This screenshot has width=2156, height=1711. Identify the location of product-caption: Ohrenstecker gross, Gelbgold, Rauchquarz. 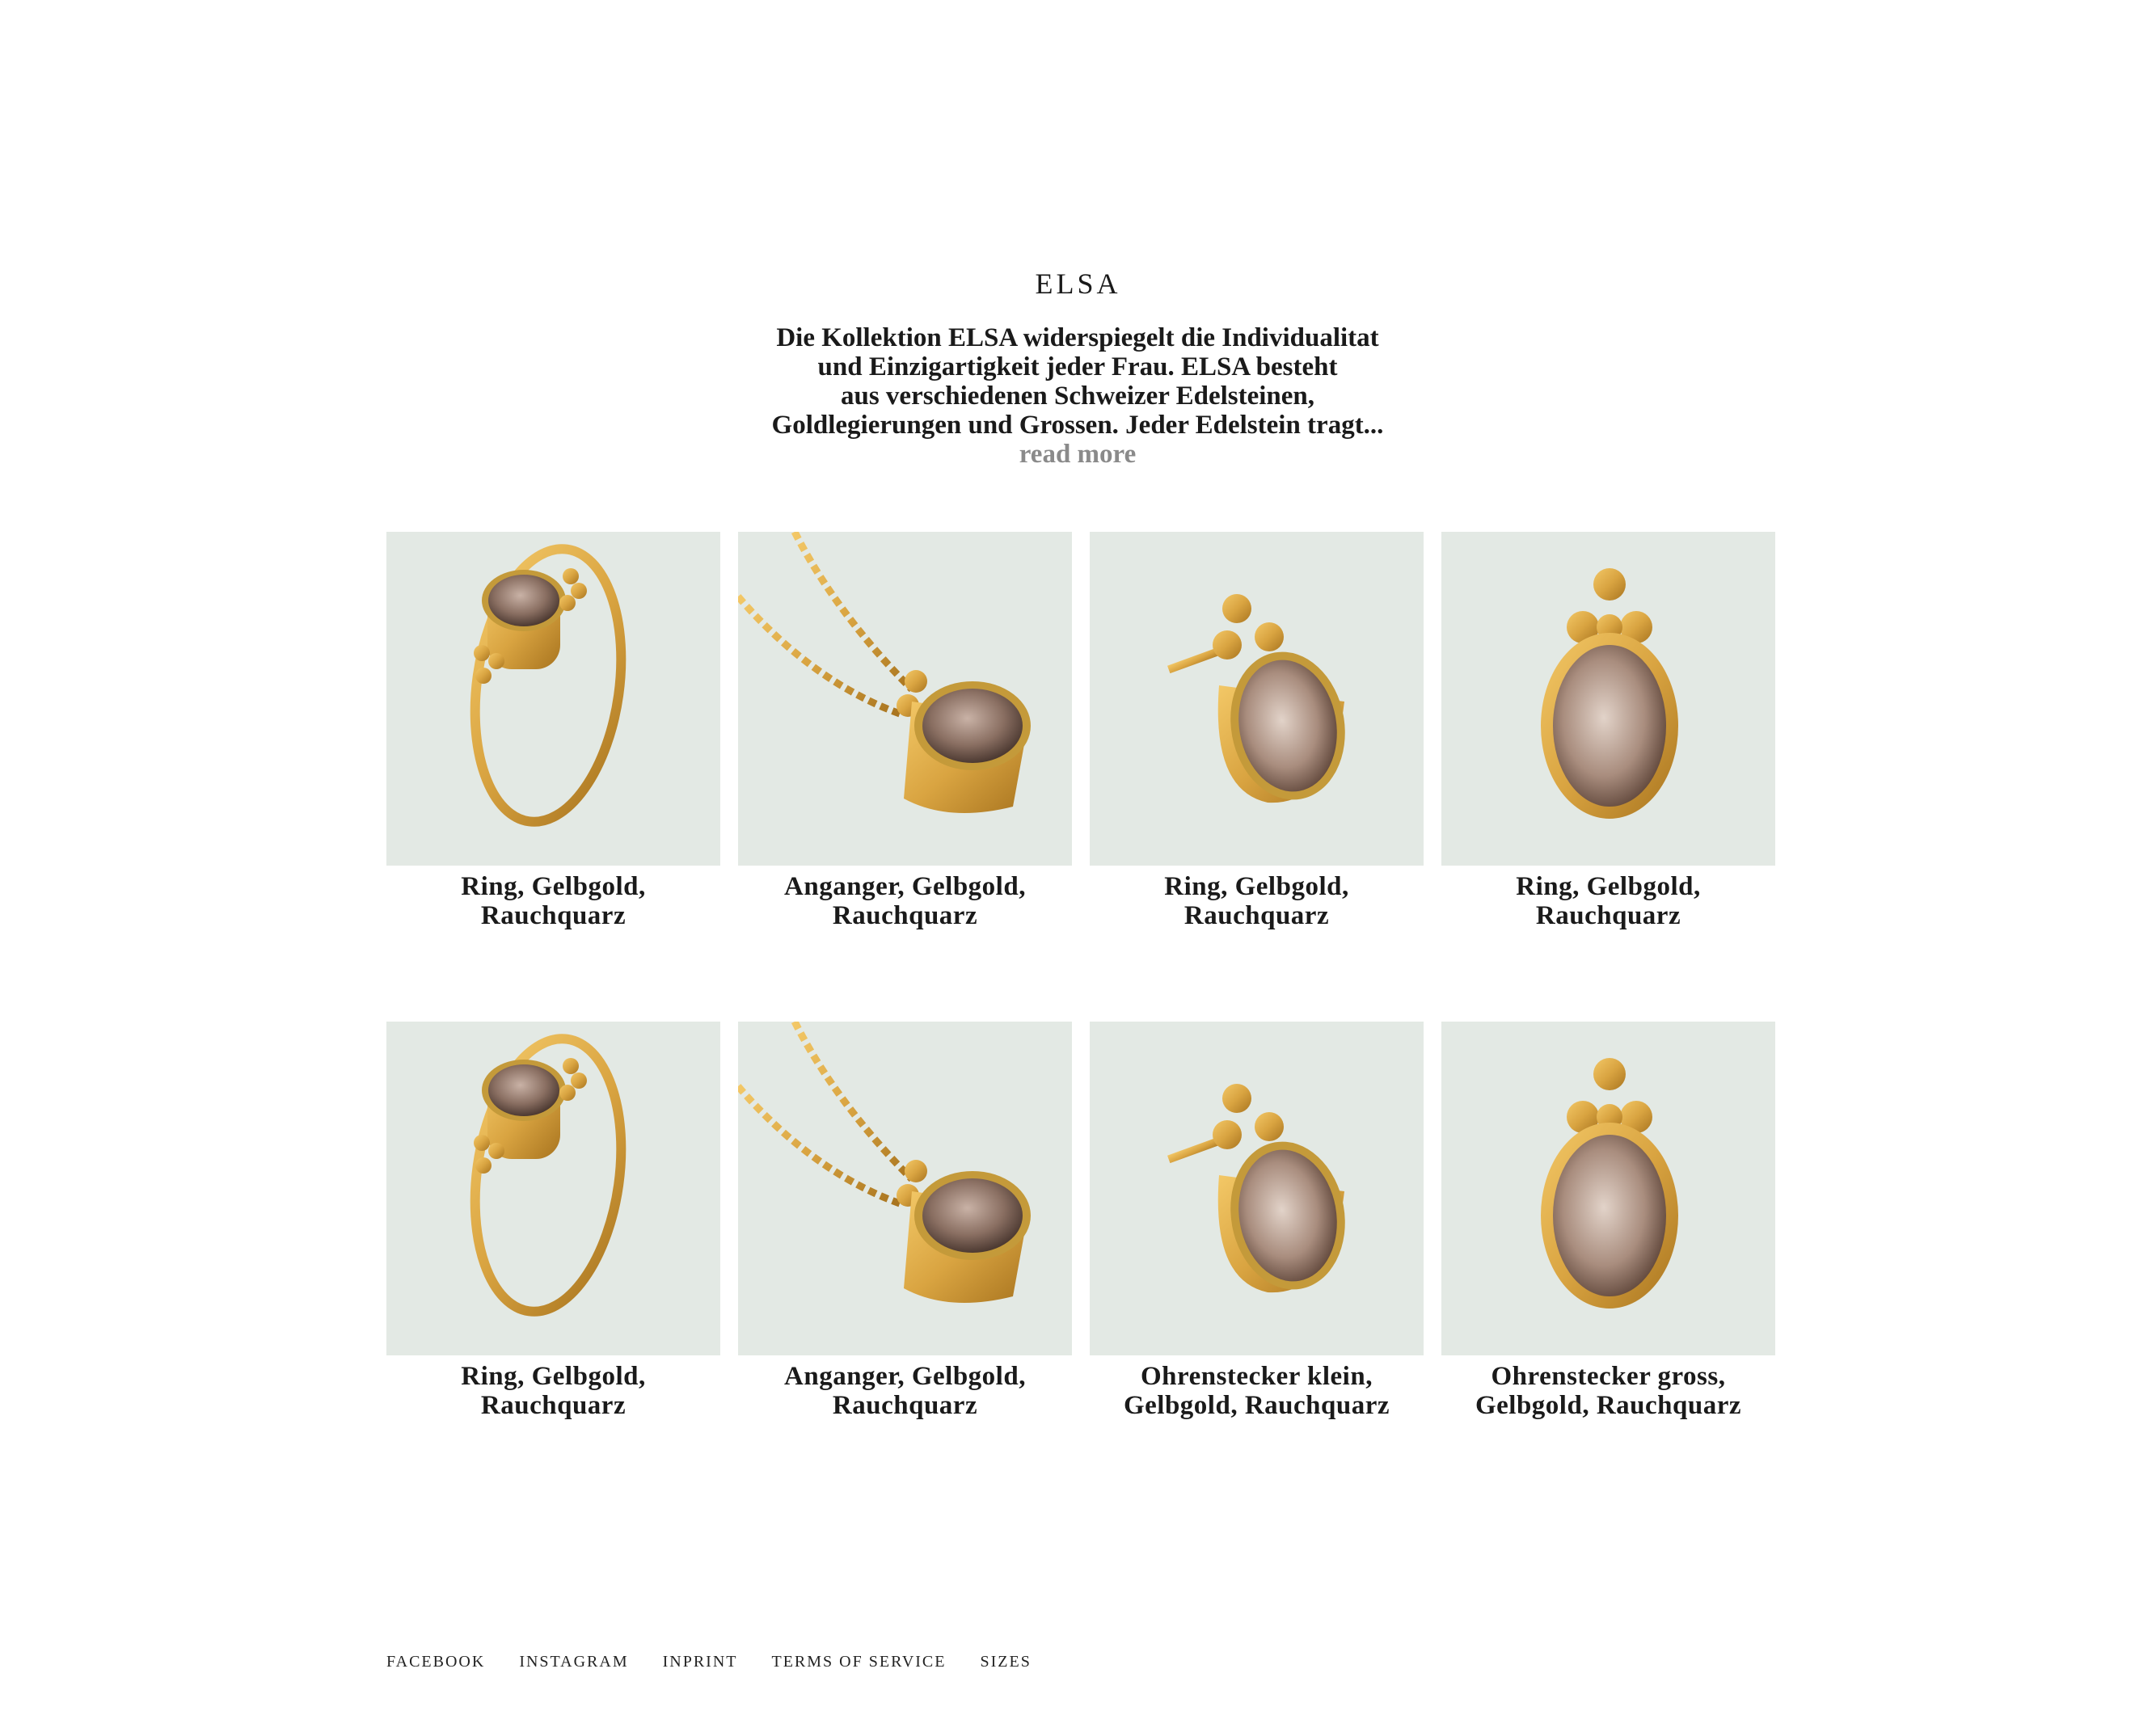
(1608, 1391).